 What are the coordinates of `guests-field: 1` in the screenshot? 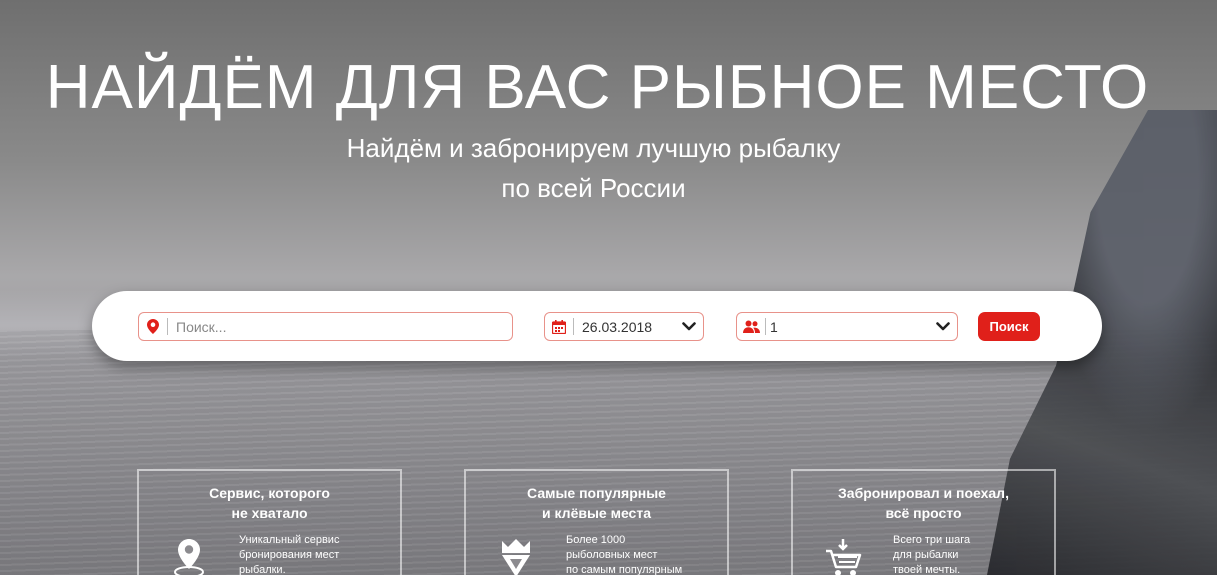 It's located at (847, 326).